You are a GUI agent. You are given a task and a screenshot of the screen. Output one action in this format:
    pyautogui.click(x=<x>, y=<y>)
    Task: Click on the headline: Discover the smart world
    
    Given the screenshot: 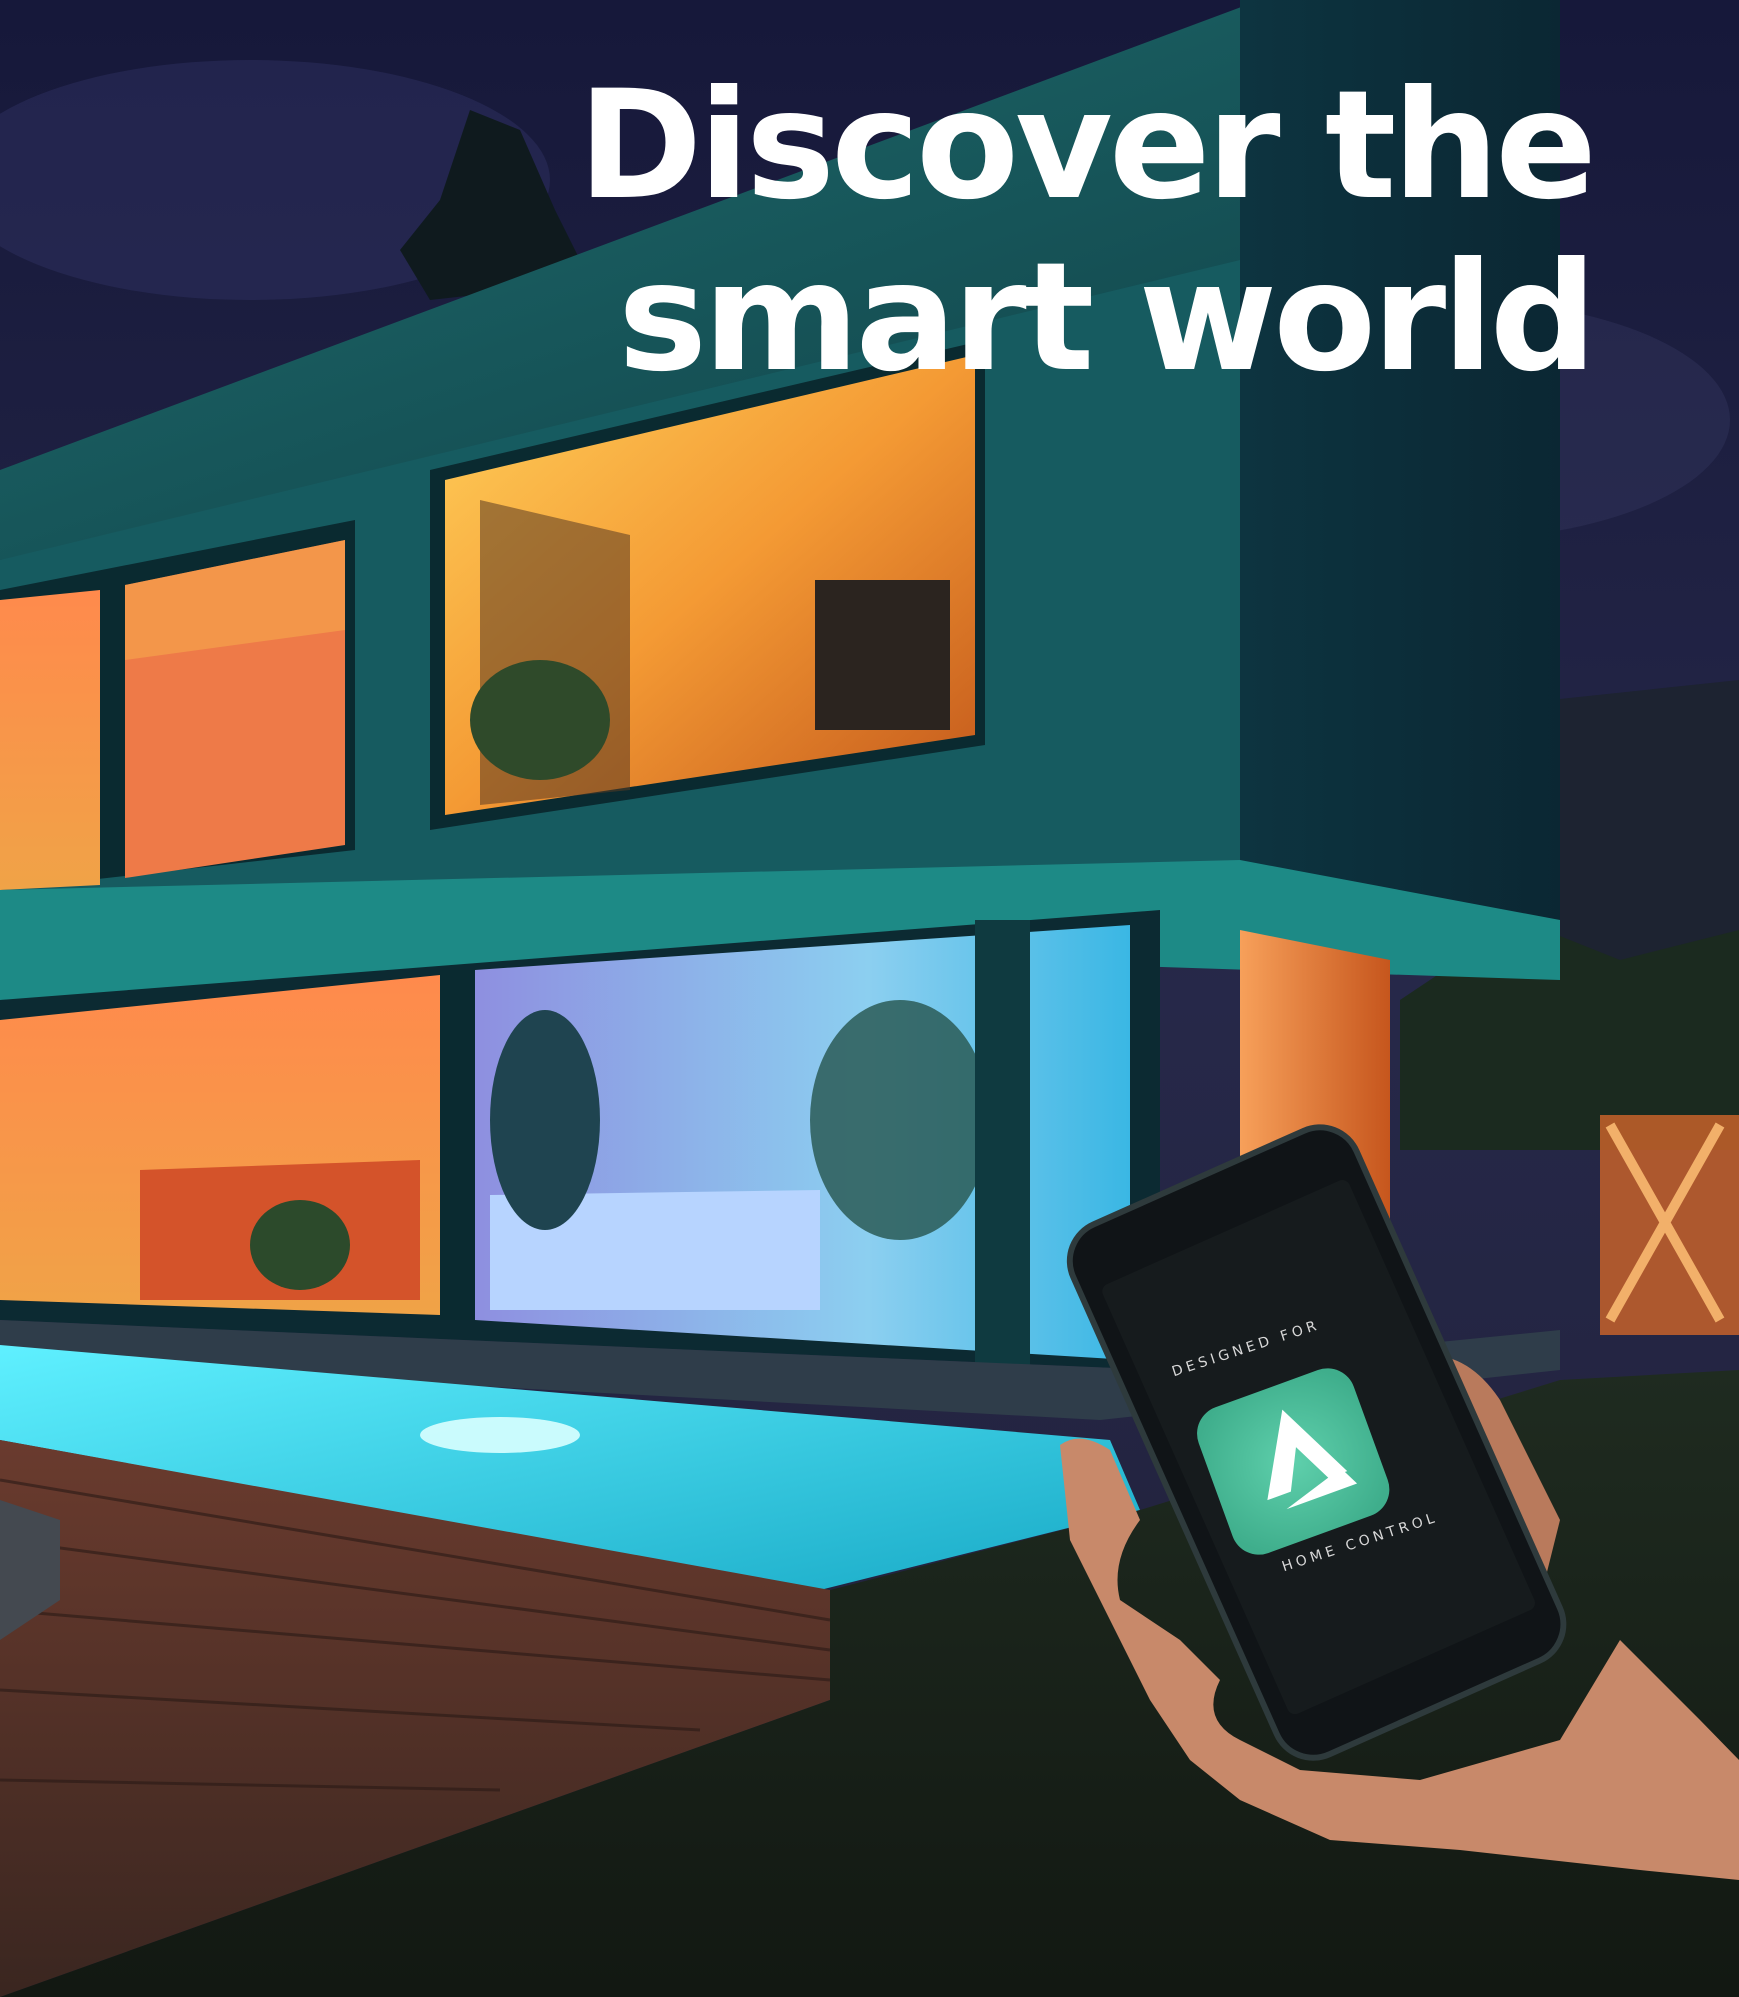 What is the action you would take?
    pyautogui.click(x=1087, y=232)
    